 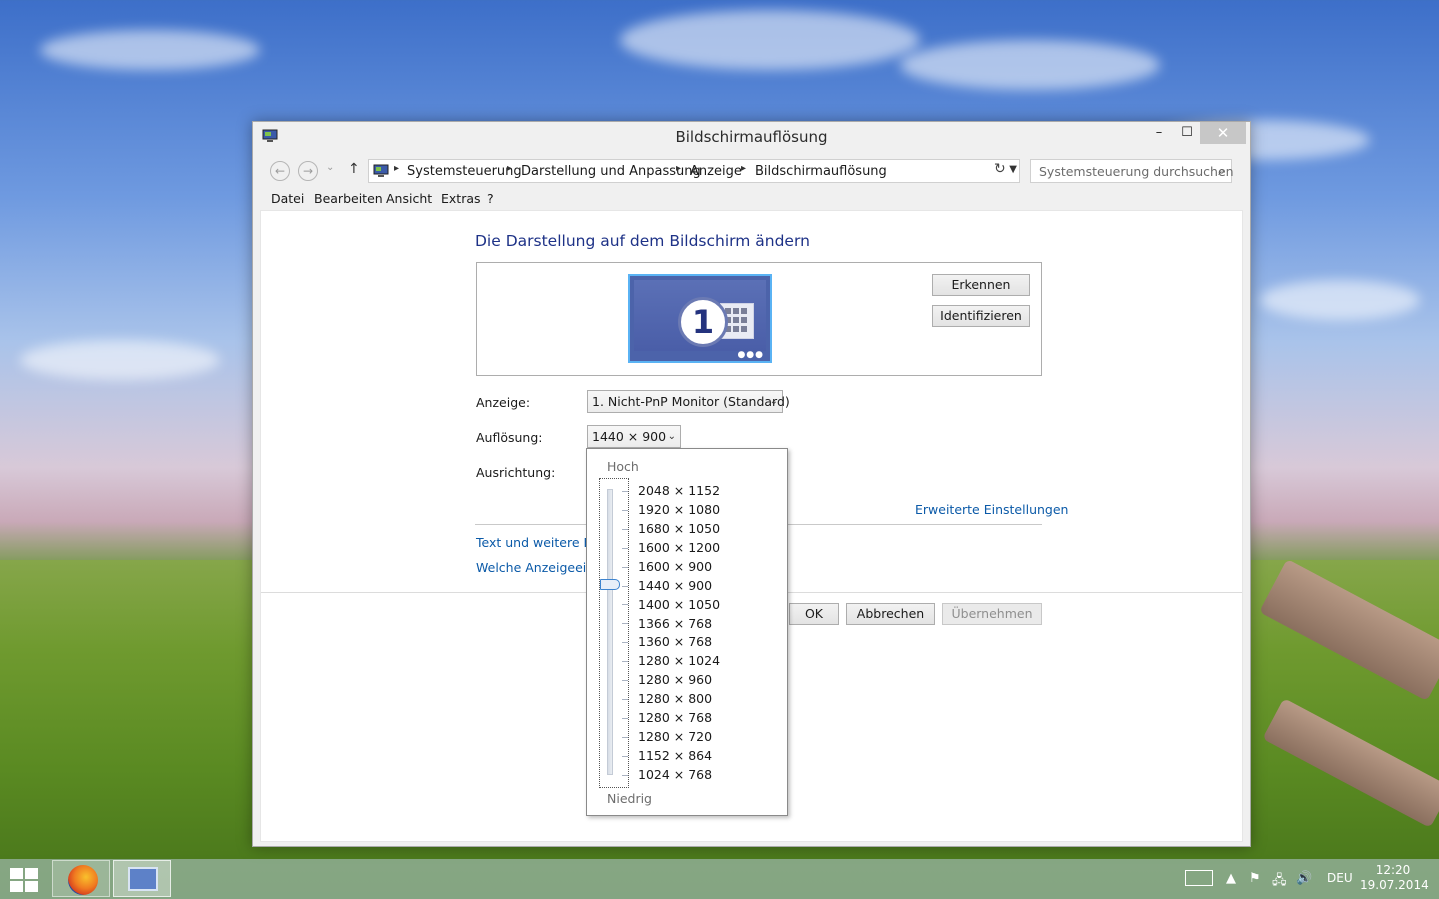 What do you see at coordinates (1159, 133) in the screenshot?
I see `minimize-button: –` at bounding box center [1159, 133].